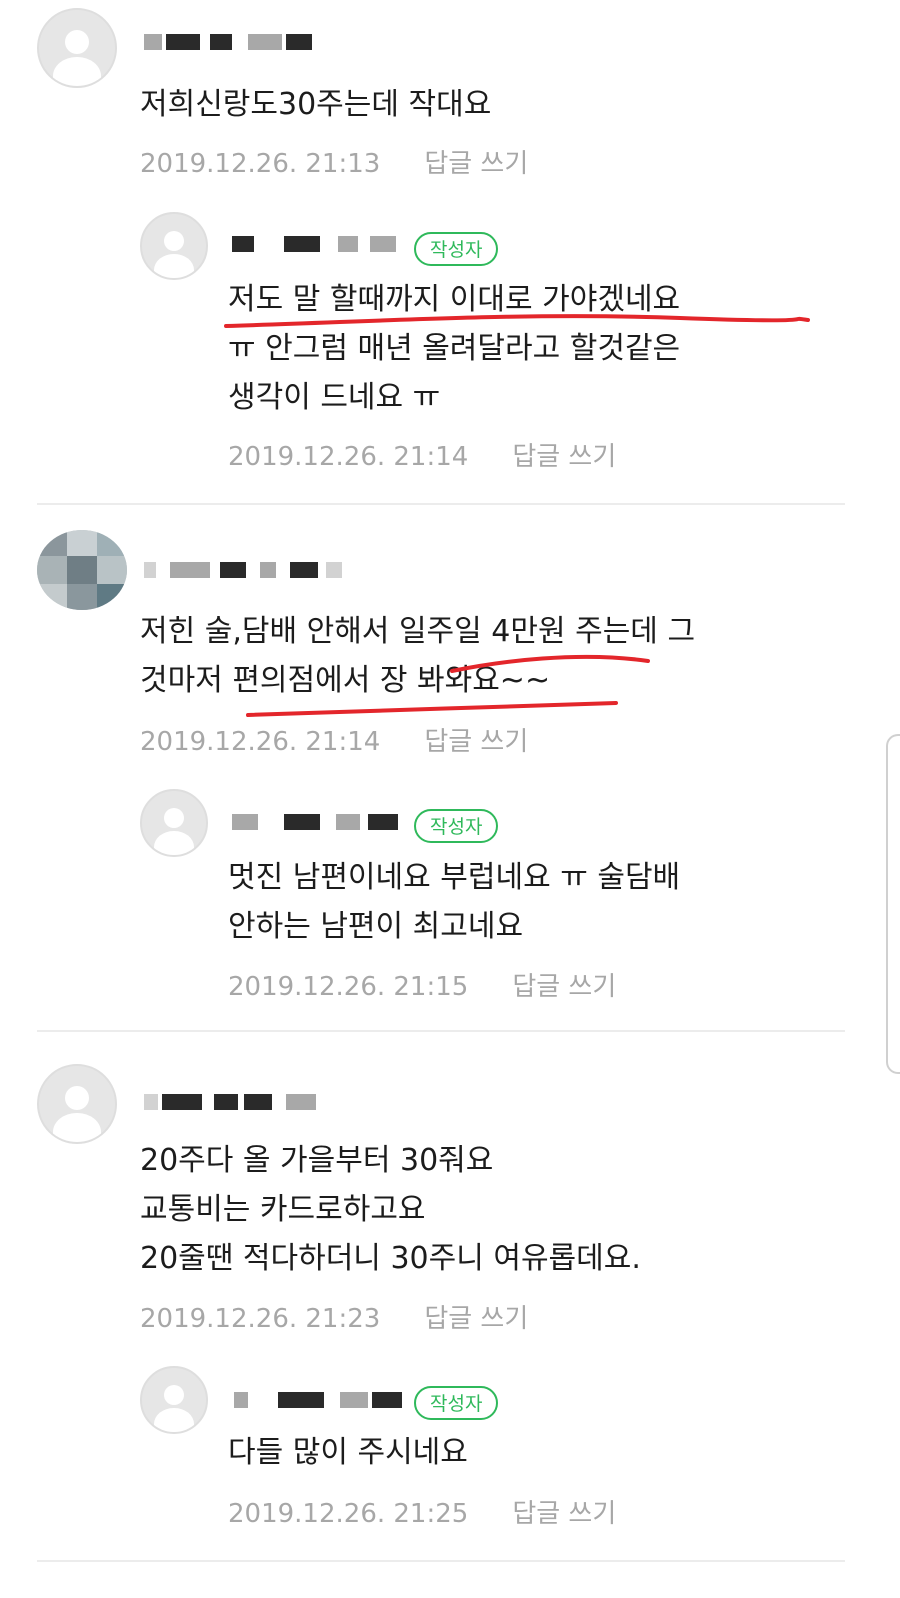 This screenshot has height=1598, width=900. Describe the element at coordinates (348, 1514) in the screenshot. I see `timestamp: 2019.12.26. 21:25` at that location.